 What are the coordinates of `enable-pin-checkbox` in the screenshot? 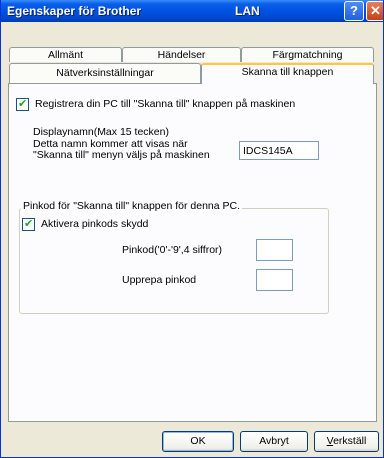 It's located at (28, 224).